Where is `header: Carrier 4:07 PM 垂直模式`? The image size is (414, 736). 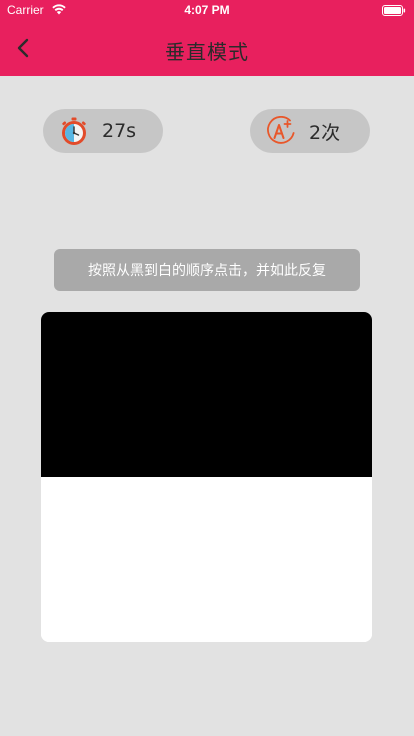
header: Carrier 4:07 PM 垂直模式 is located at coordinates (207, 38).